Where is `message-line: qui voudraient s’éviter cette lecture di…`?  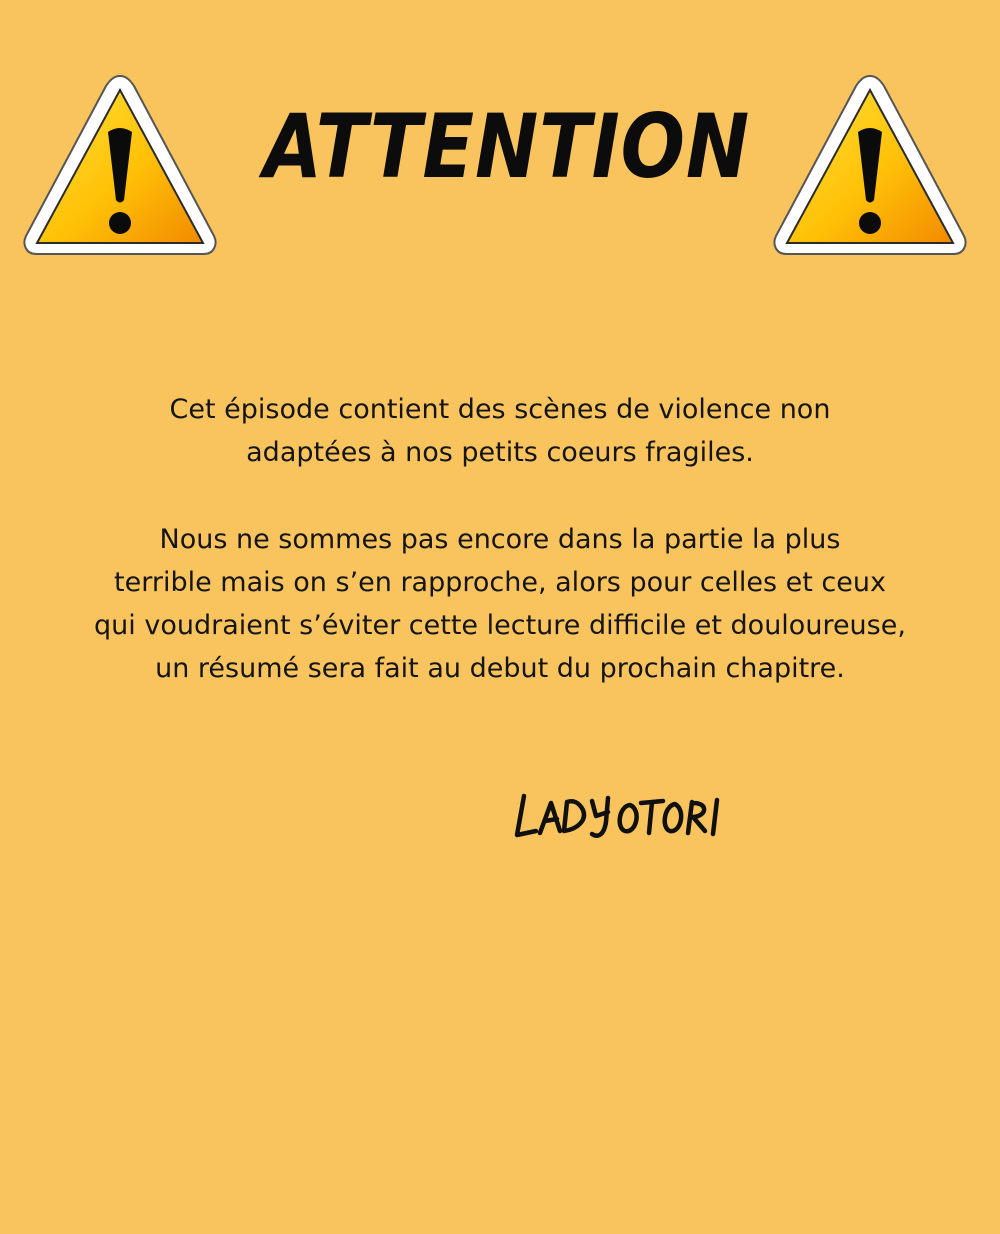
message-line: qui voudraient s’éviter cette lecture di… is located at coordinates (500, 625).